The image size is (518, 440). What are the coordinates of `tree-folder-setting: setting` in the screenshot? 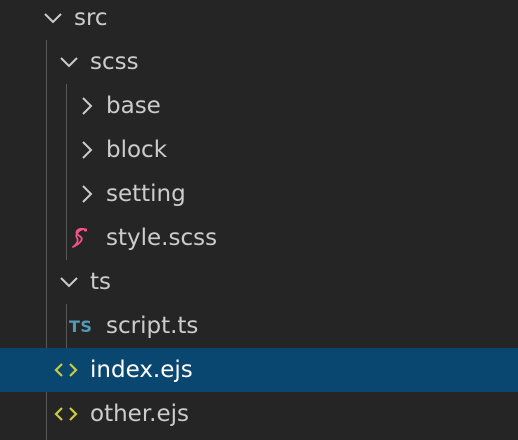 It's located at (259, 194).